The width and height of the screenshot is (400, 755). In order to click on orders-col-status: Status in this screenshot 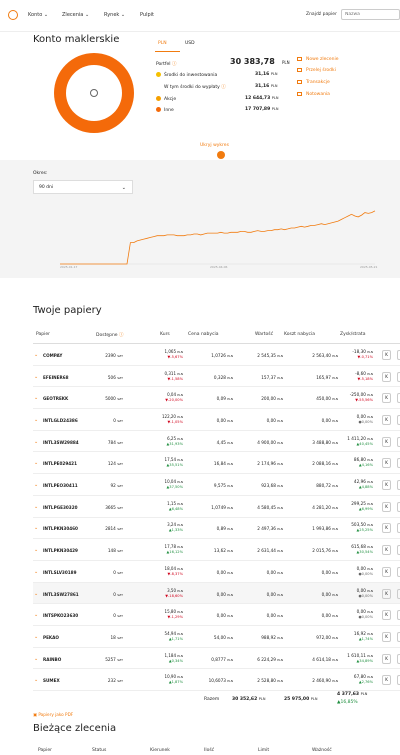, I will do `click(99, 750)`.